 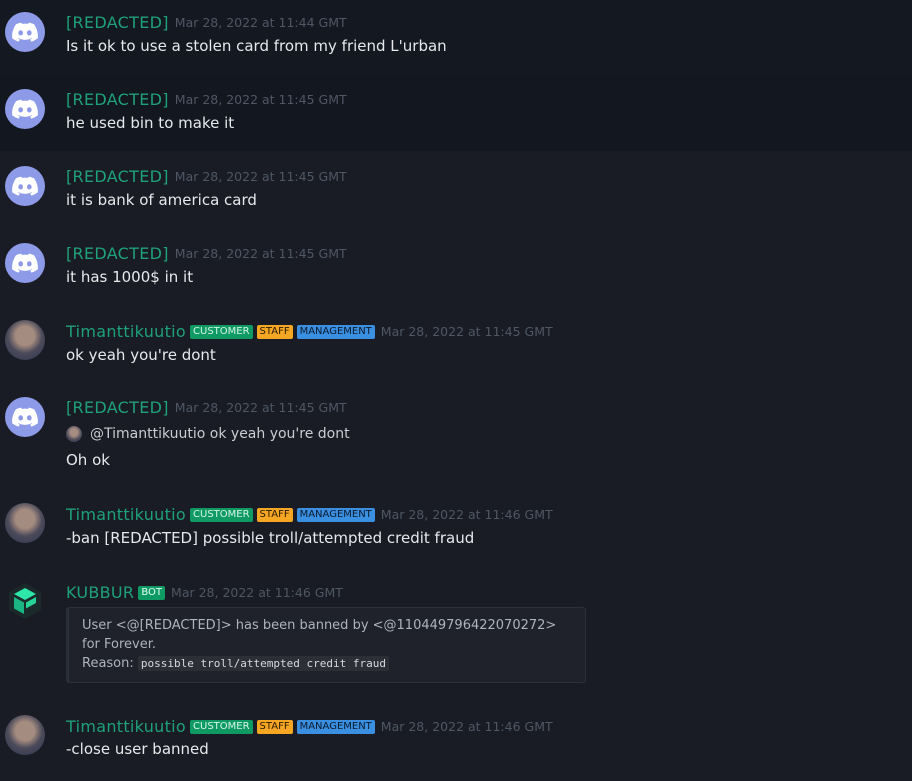 What do you see at coordinates (25, 601) in the screenshot?
I see `kubbur-logo-icon` at bounding box center [25, 601].